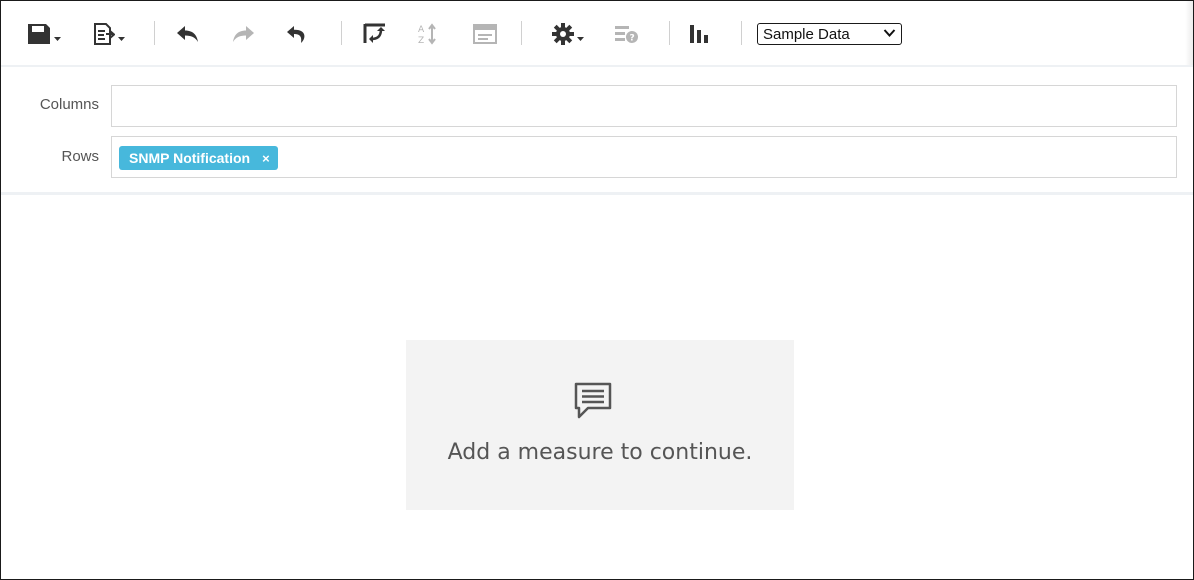 The width and height of the screenshot is (1194, 580). What do you see at coordinates (600, 425) in the screenshot?
I see `empty-state-message: Add a measure to continue.` at bounding box center [600, 425].